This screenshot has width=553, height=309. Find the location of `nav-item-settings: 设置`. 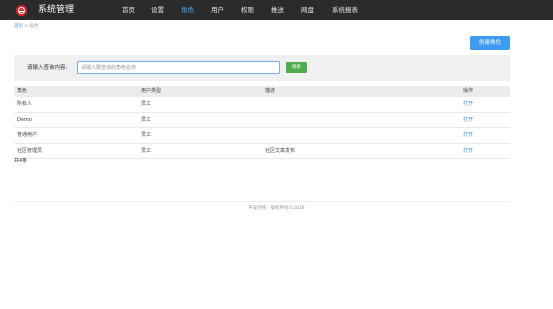

nav-item-settings: 设置 is located at coordinates (157, 10).